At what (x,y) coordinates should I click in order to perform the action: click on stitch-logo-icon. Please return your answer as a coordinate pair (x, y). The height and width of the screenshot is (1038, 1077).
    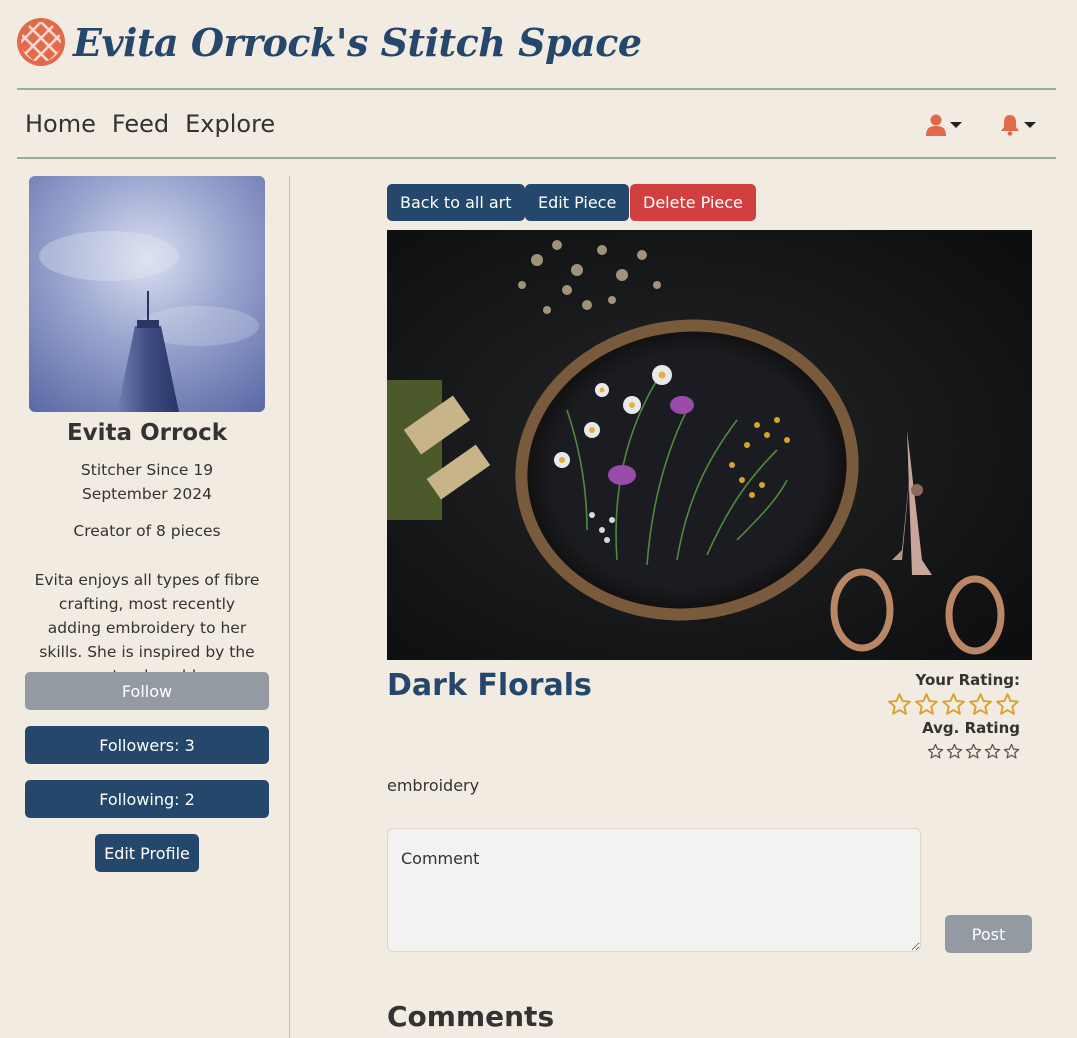
    Looking at the image, I should click on (41, 42).